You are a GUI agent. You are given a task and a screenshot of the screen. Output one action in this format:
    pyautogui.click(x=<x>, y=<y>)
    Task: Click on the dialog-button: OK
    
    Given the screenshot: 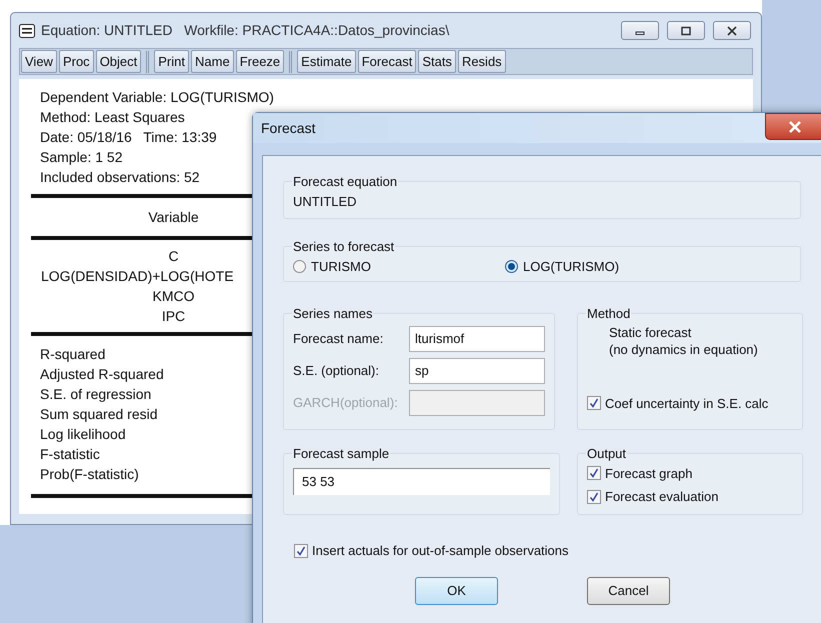 What is the action you would take?
    pyautogui.click(x=456, y=590)
    